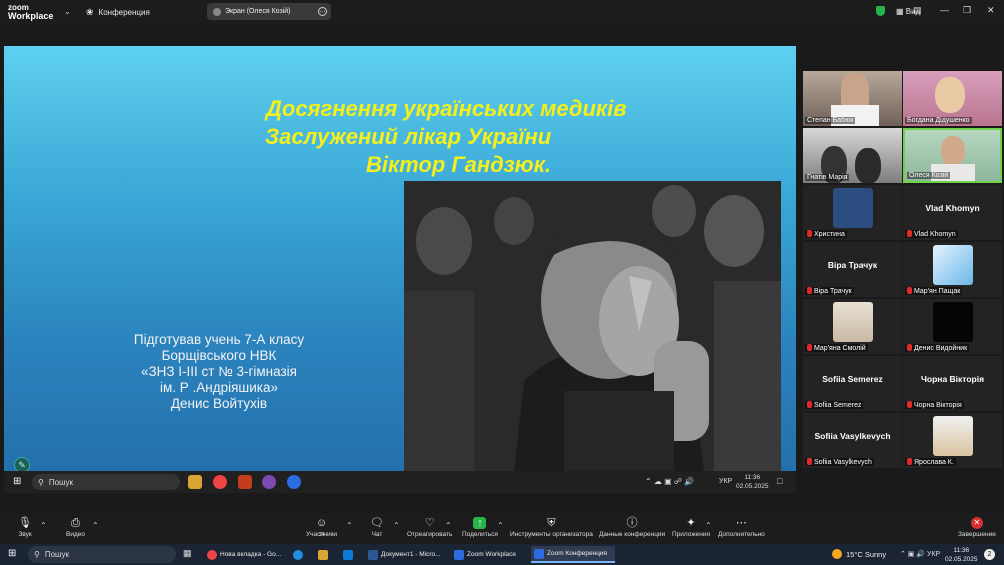  What do you see at coordinates (917, 10) in the screenshot?
I see `view-options-icon: ▤` at bounding box center [917, 10].